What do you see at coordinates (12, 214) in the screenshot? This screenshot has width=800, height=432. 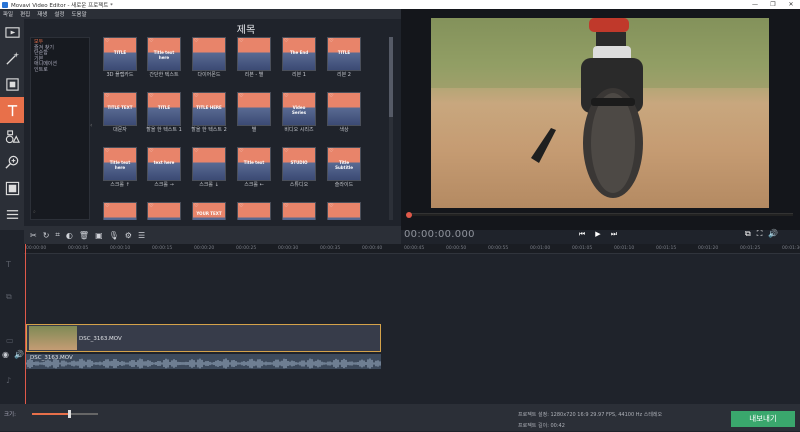 I see `more-tool` at bounding box center [12, 214].